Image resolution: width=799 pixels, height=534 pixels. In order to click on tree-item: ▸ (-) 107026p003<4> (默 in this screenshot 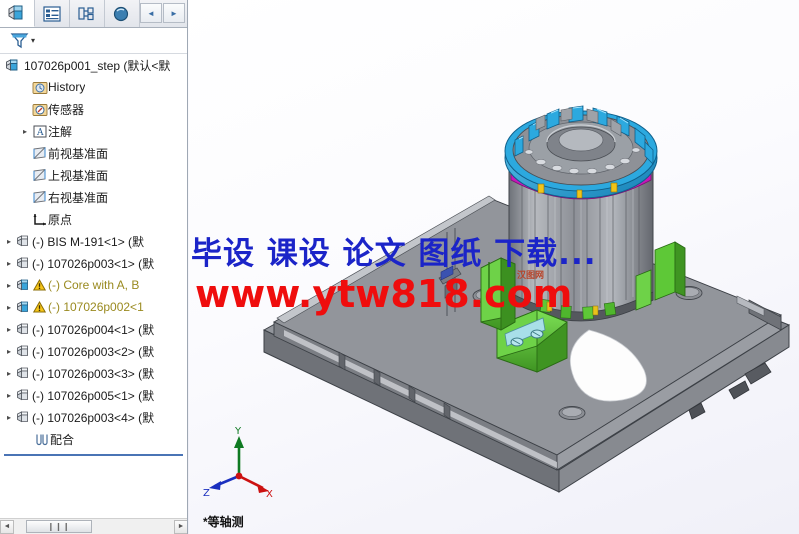, I will do `click(93, 417)`.